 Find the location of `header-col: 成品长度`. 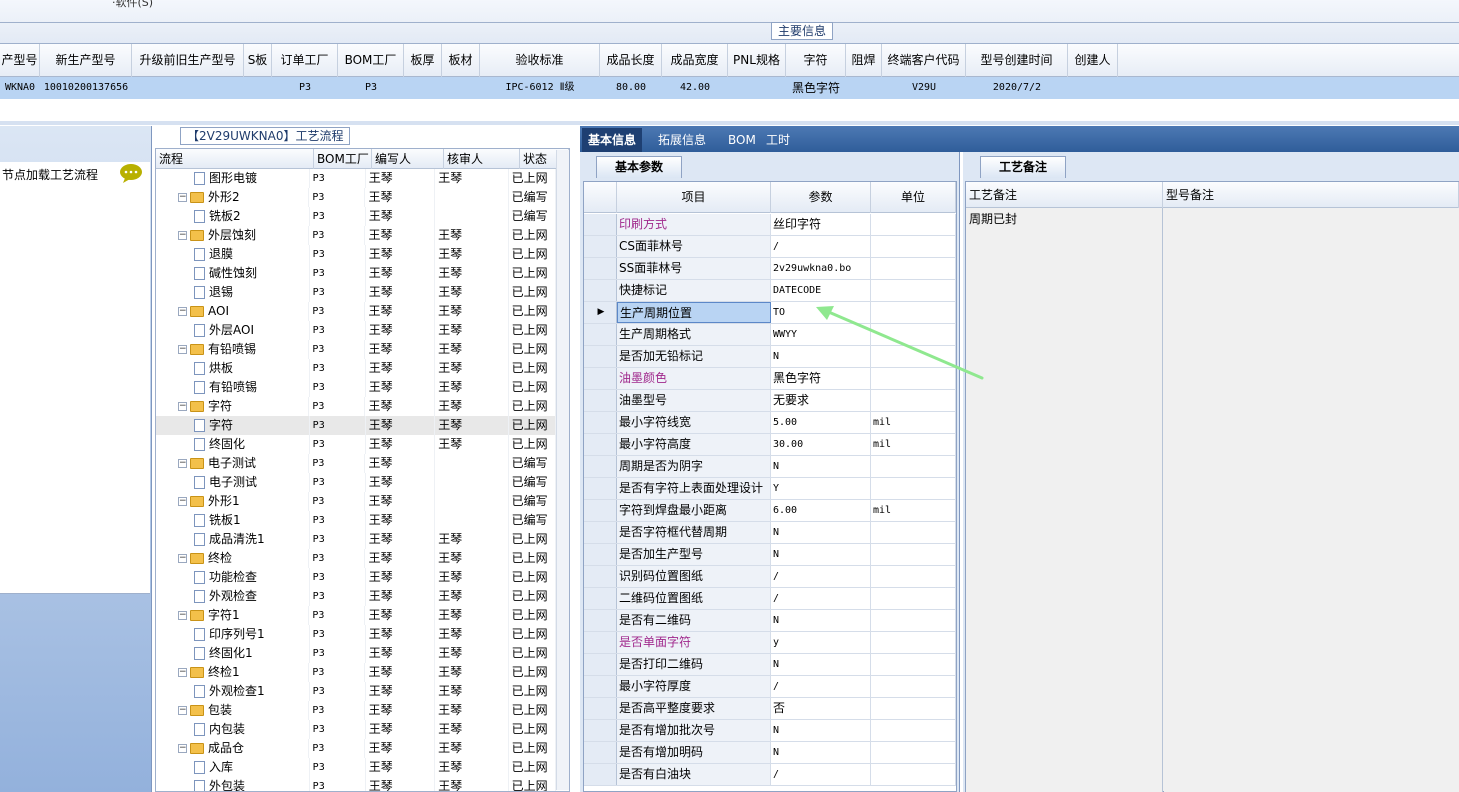

header-col: 成品长度 is located at coordinates (631, 60).